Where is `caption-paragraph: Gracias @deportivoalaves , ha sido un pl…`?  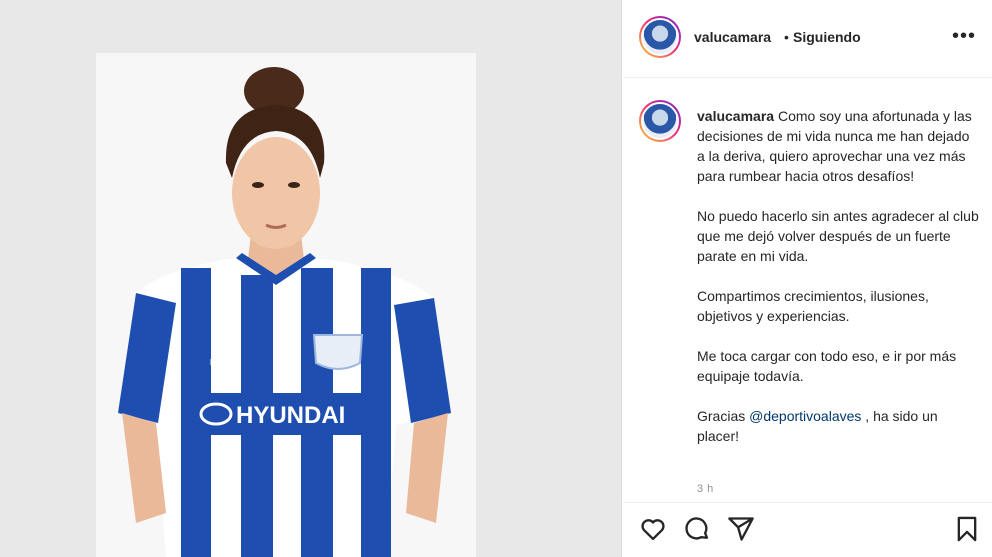
caption-paragraph: Gracias @deportivoalaves , ha sido un pl… is located at coordinates (838, 426).